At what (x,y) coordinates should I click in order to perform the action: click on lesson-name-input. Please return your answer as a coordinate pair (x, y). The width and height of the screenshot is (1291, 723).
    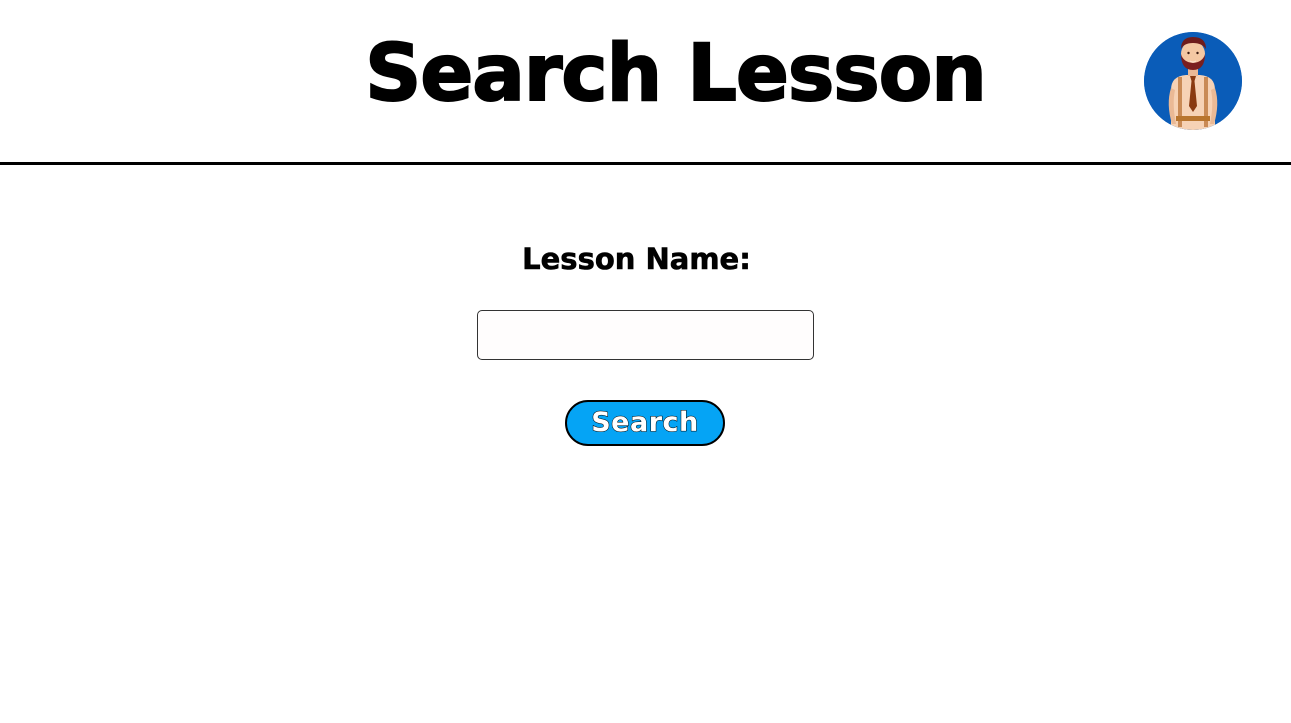
    Looking at the image, I should click on (645, 335).